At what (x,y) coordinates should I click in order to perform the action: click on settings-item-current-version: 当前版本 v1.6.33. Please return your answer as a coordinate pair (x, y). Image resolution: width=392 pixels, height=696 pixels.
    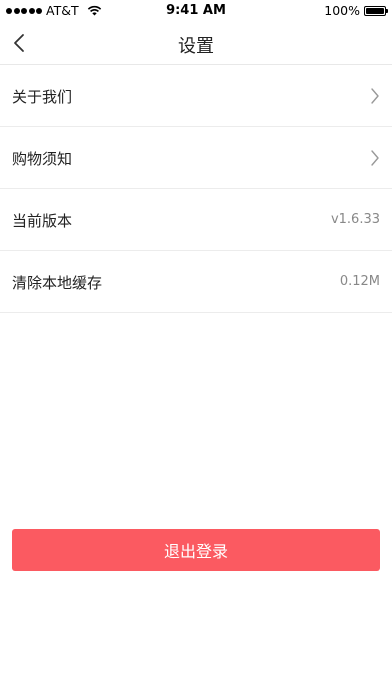
    Looking at the image, I should click on (196, 220).